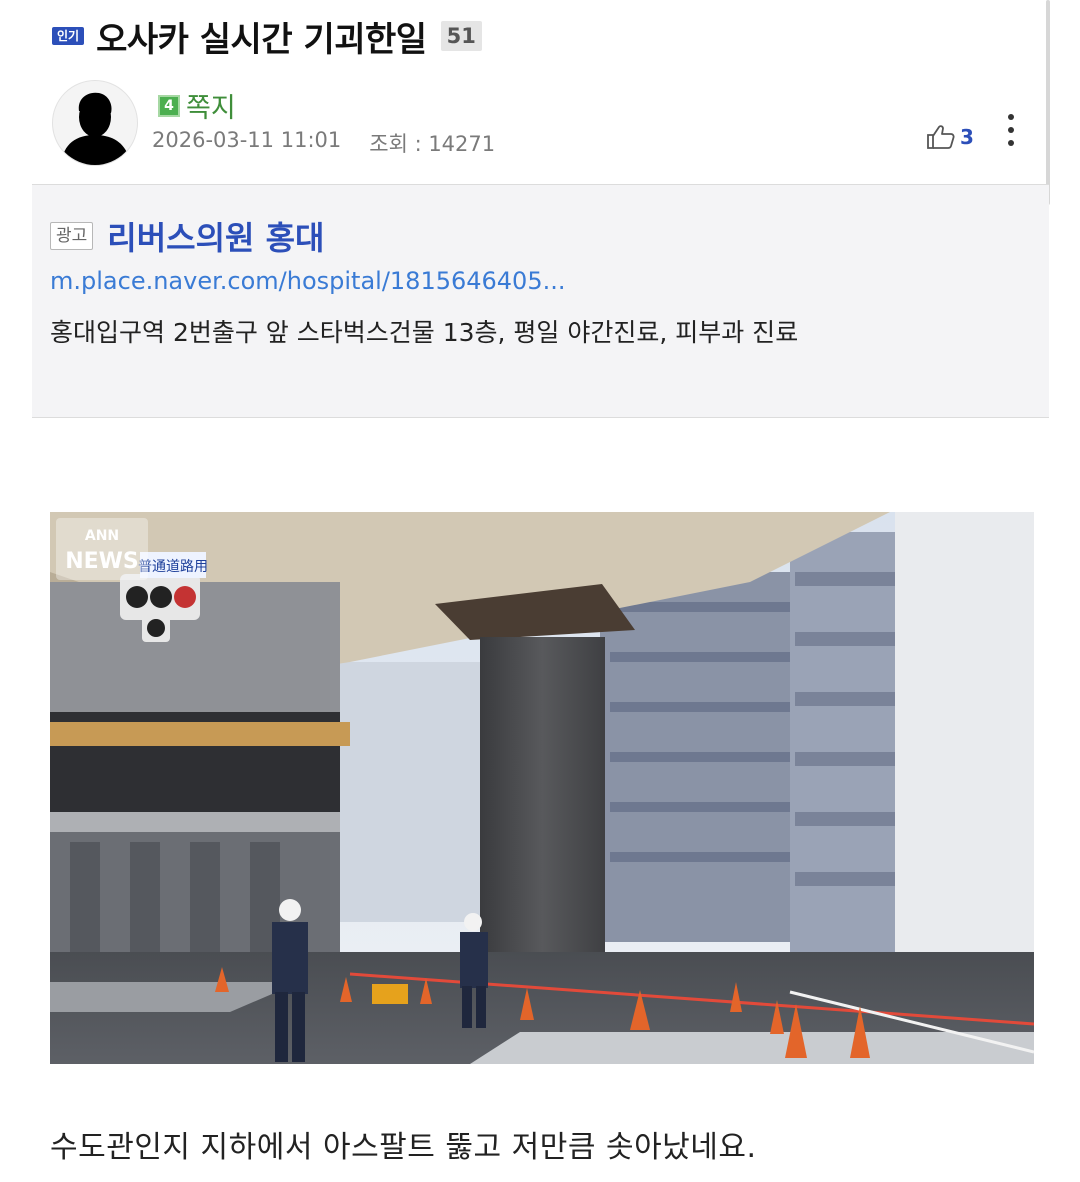  I want to click on avatar, so click(95, 123).